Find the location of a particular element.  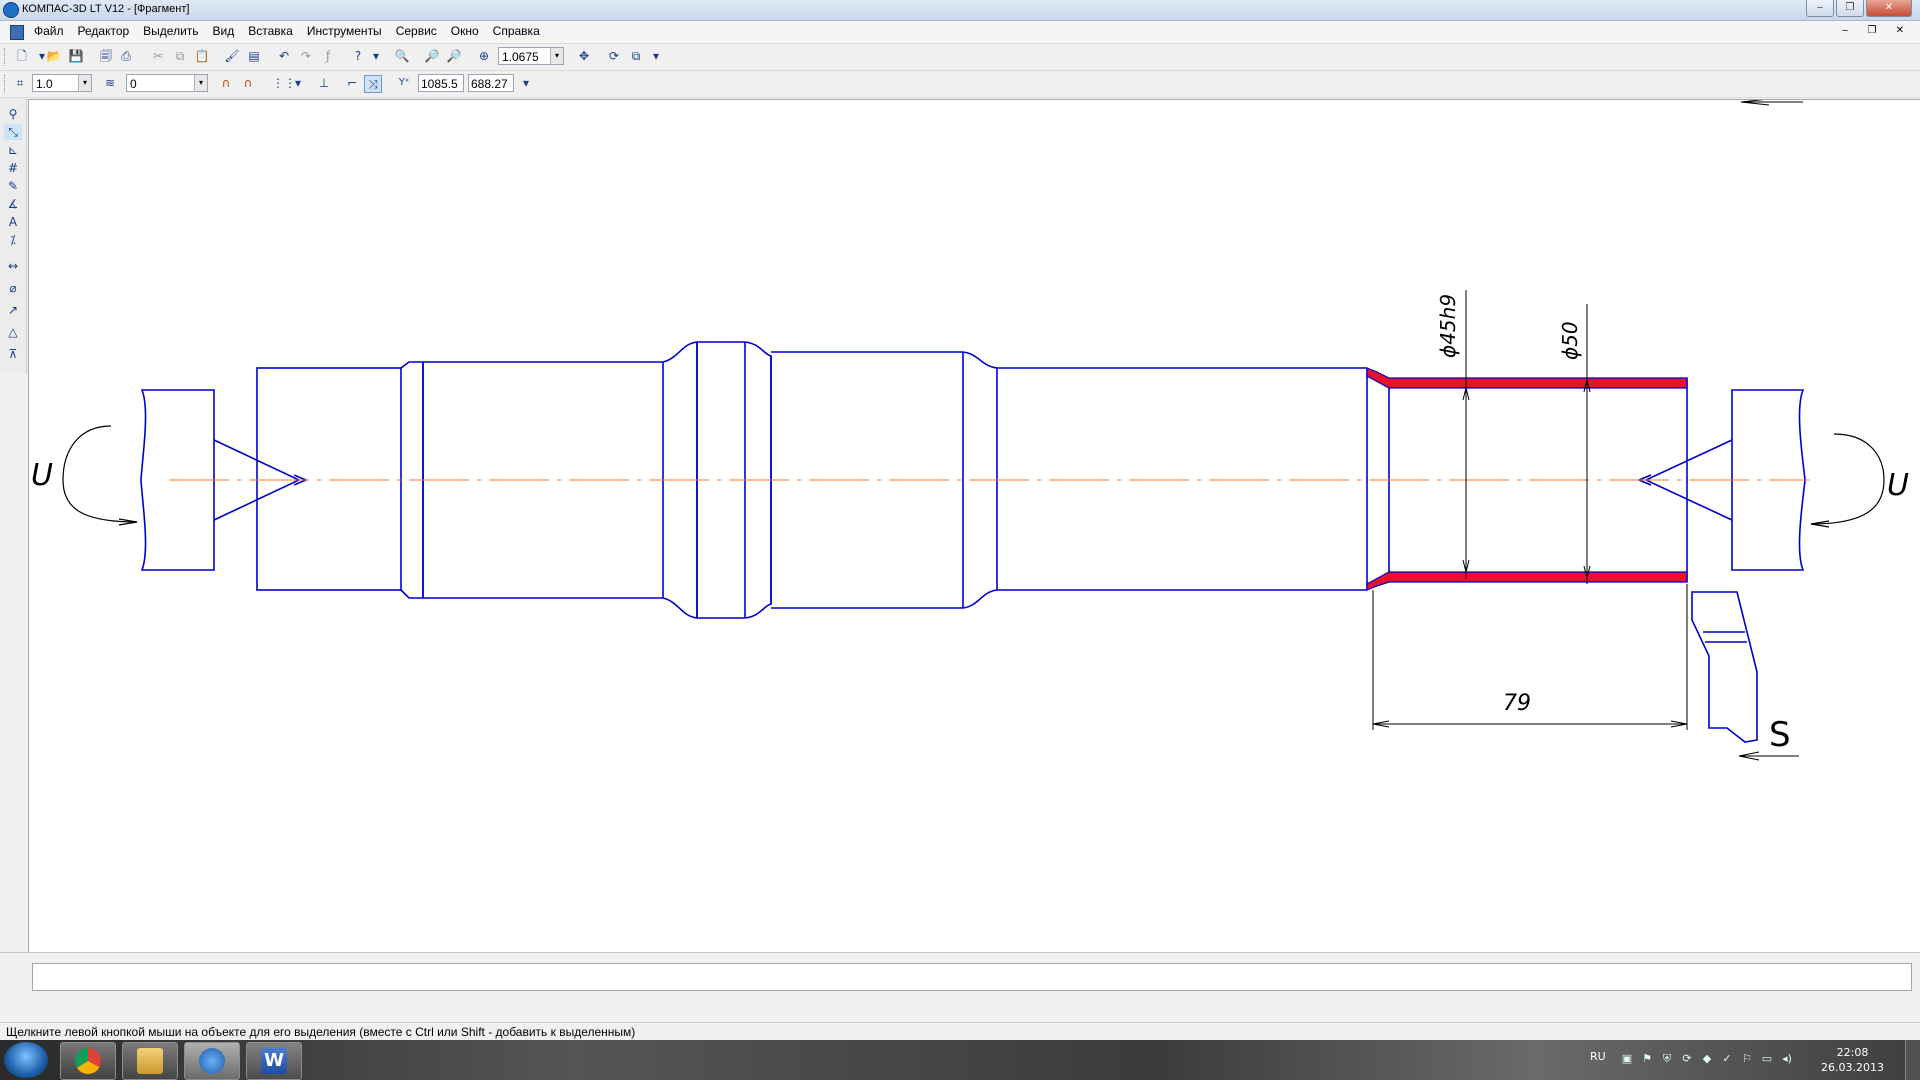

overflow-icon-2: ▾ is located at coordinates (656, 56).